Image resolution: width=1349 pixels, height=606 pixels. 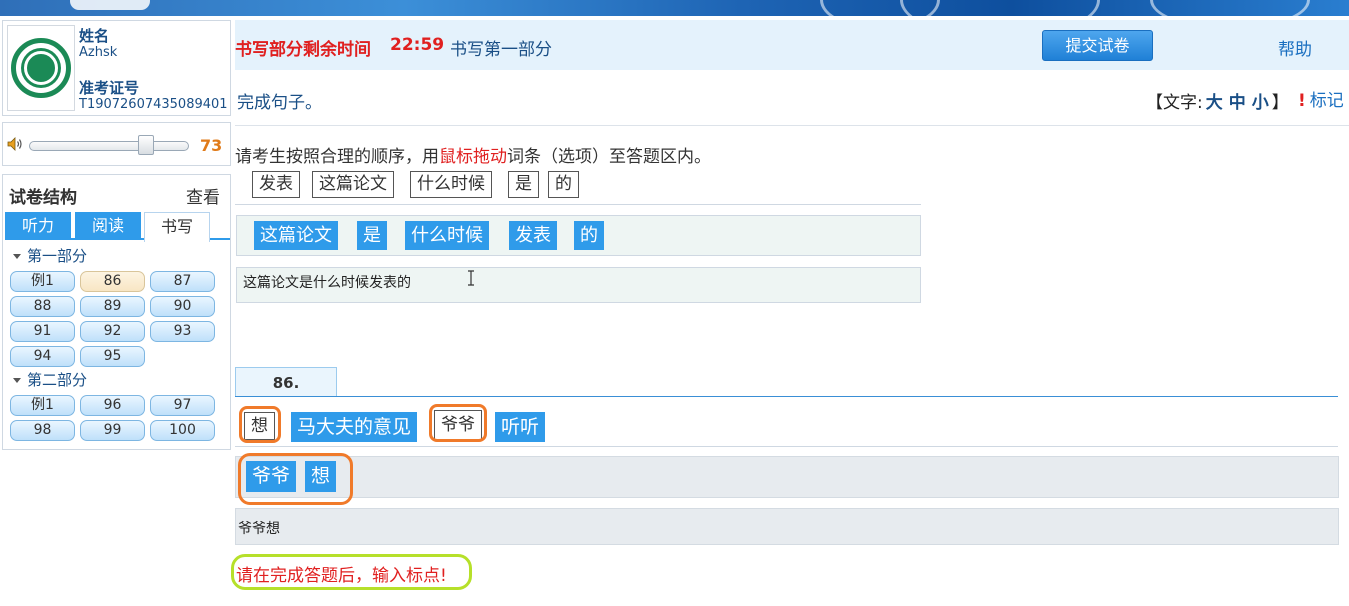 I want to click on banner-logo, so click(x=110, y=5).